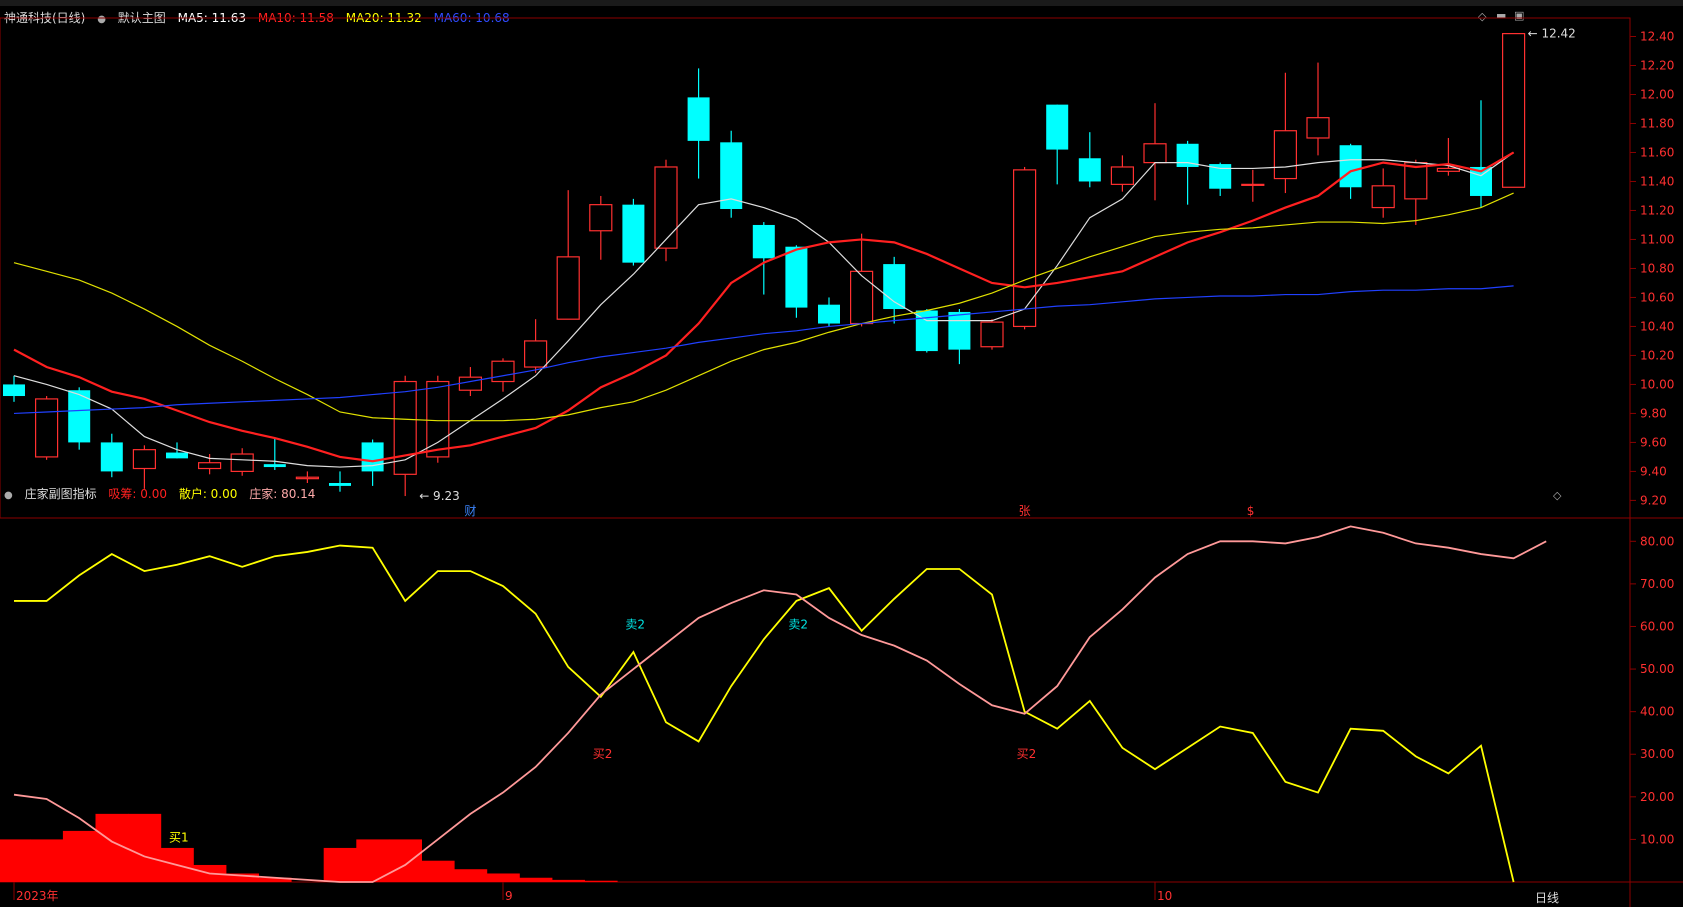 This screenshot has width=1683, height=907. What do you see at coordinates (179, 837) in the screenshot?
I see `signal-label: 买1` at bounding box center [179, 837].